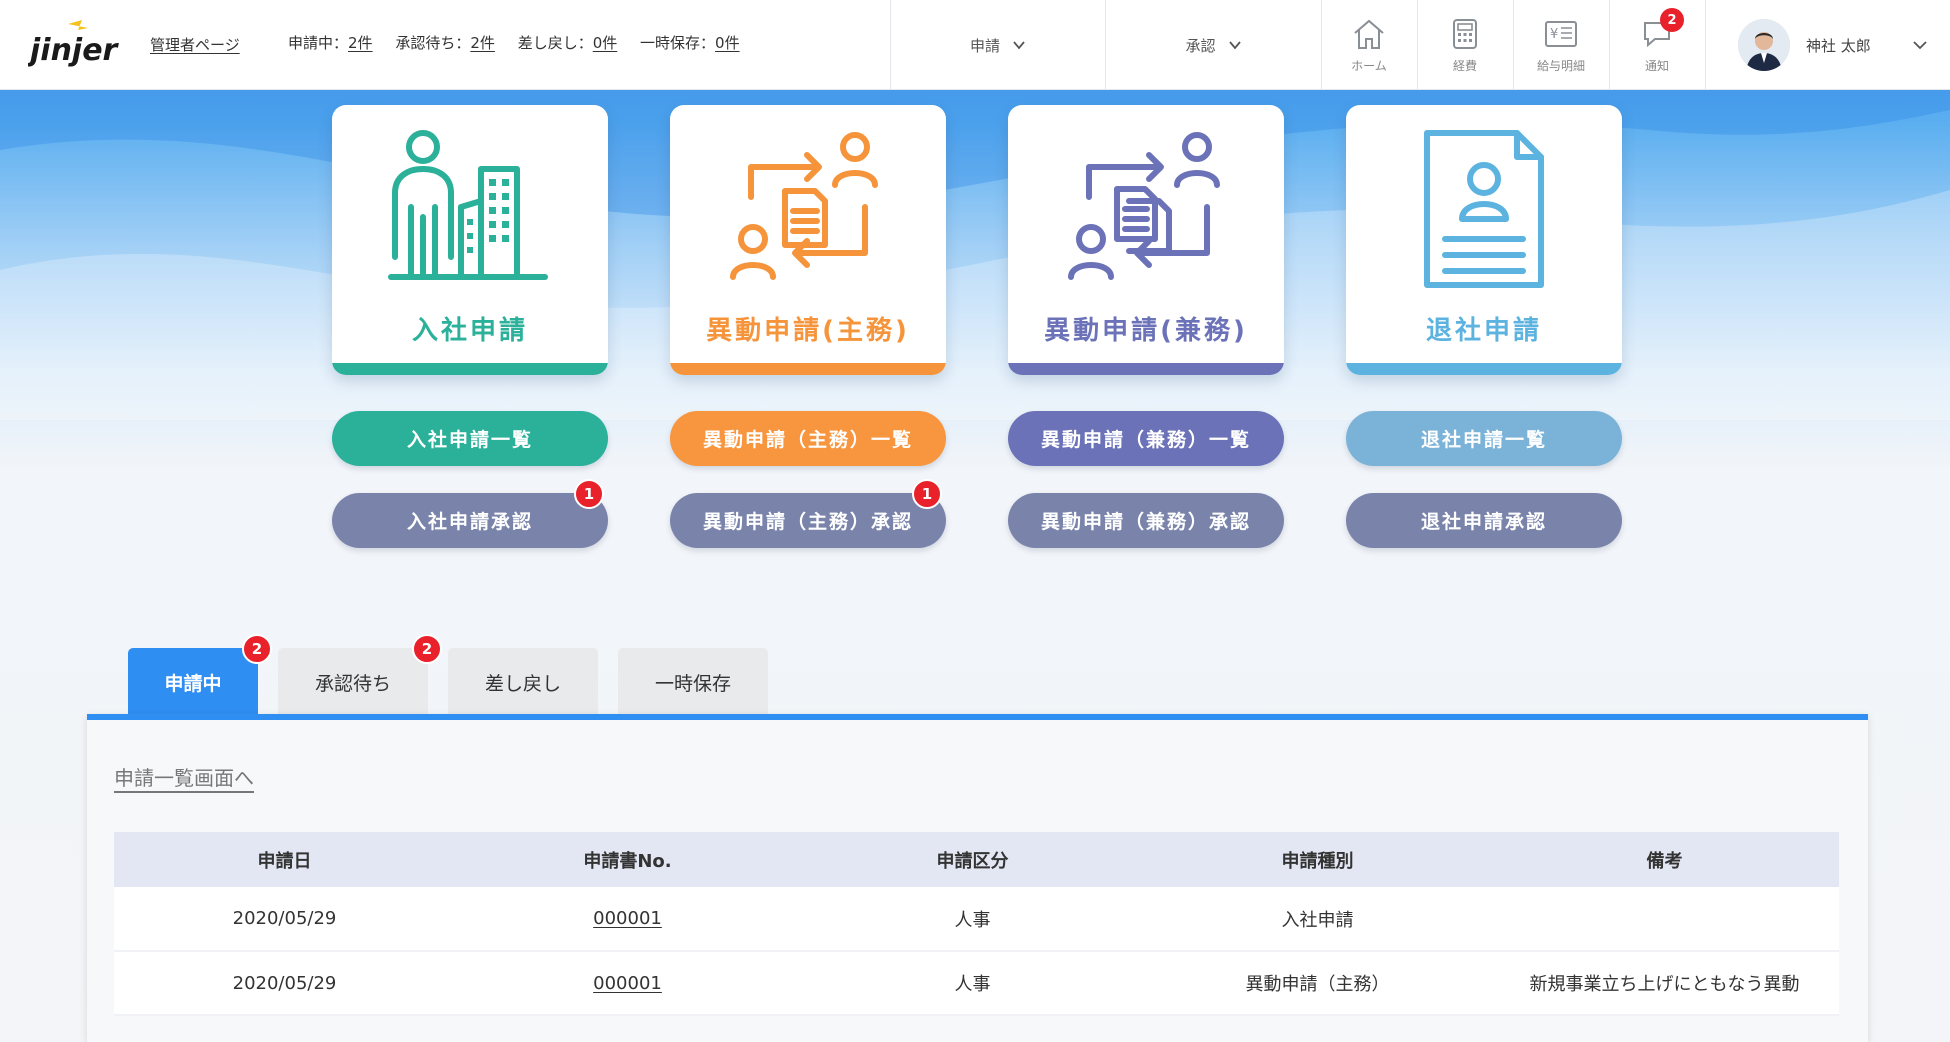 The width and height of the screenshot is (1950, 1042). I want to click on card-onboarding-application: 入社申請, so click(470, 240).